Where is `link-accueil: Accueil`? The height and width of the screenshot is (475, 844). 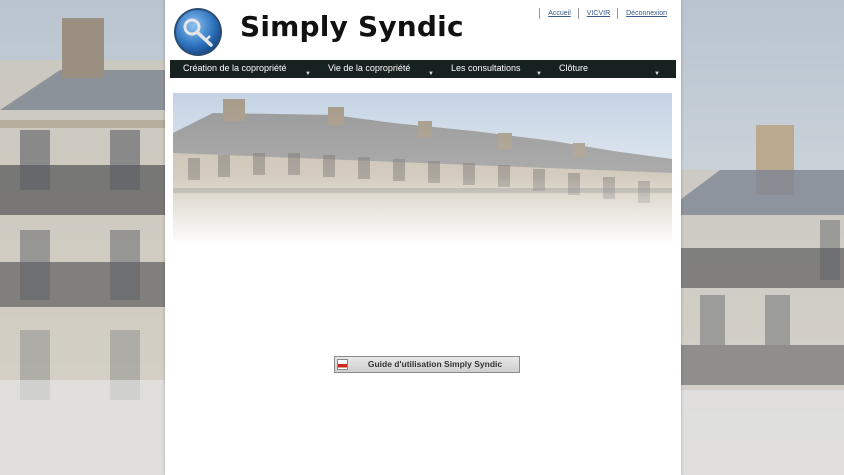 link-accueil: Accueil is located at coordinates (555, 13).